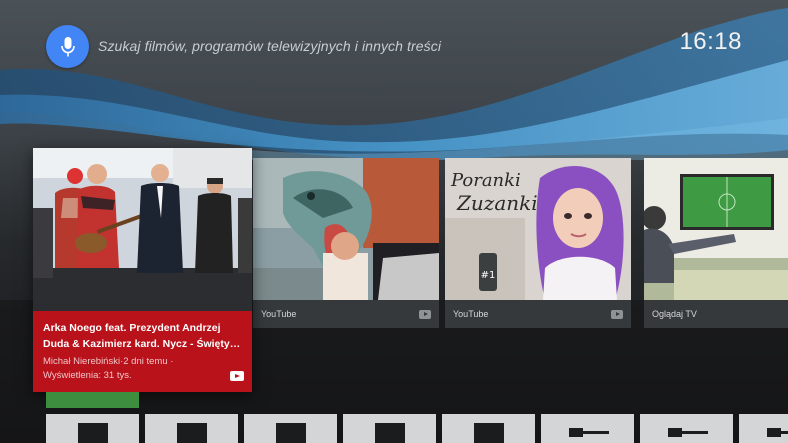 The image size is (788, 443). I want to click on hashtag-text: #1, so click(488, 275).